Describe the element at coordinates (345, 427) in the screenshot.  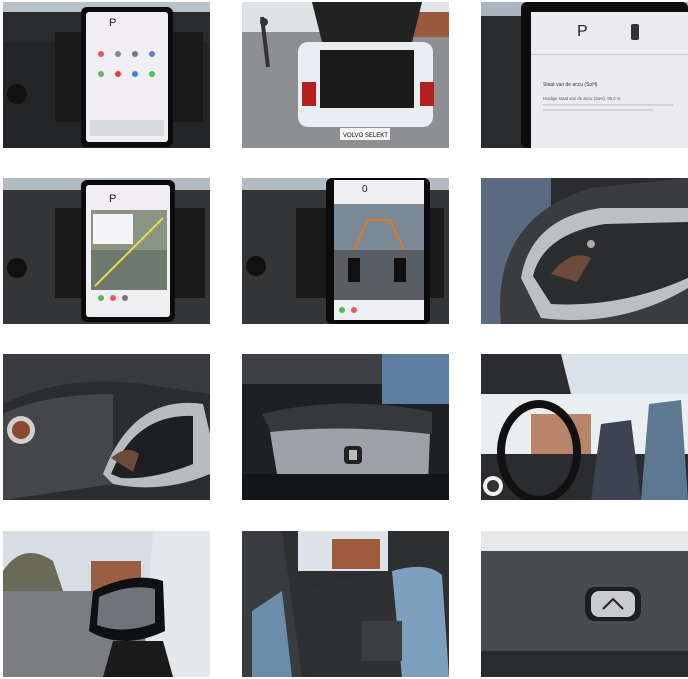
I see `photo-tile-seat-controls` at that location.